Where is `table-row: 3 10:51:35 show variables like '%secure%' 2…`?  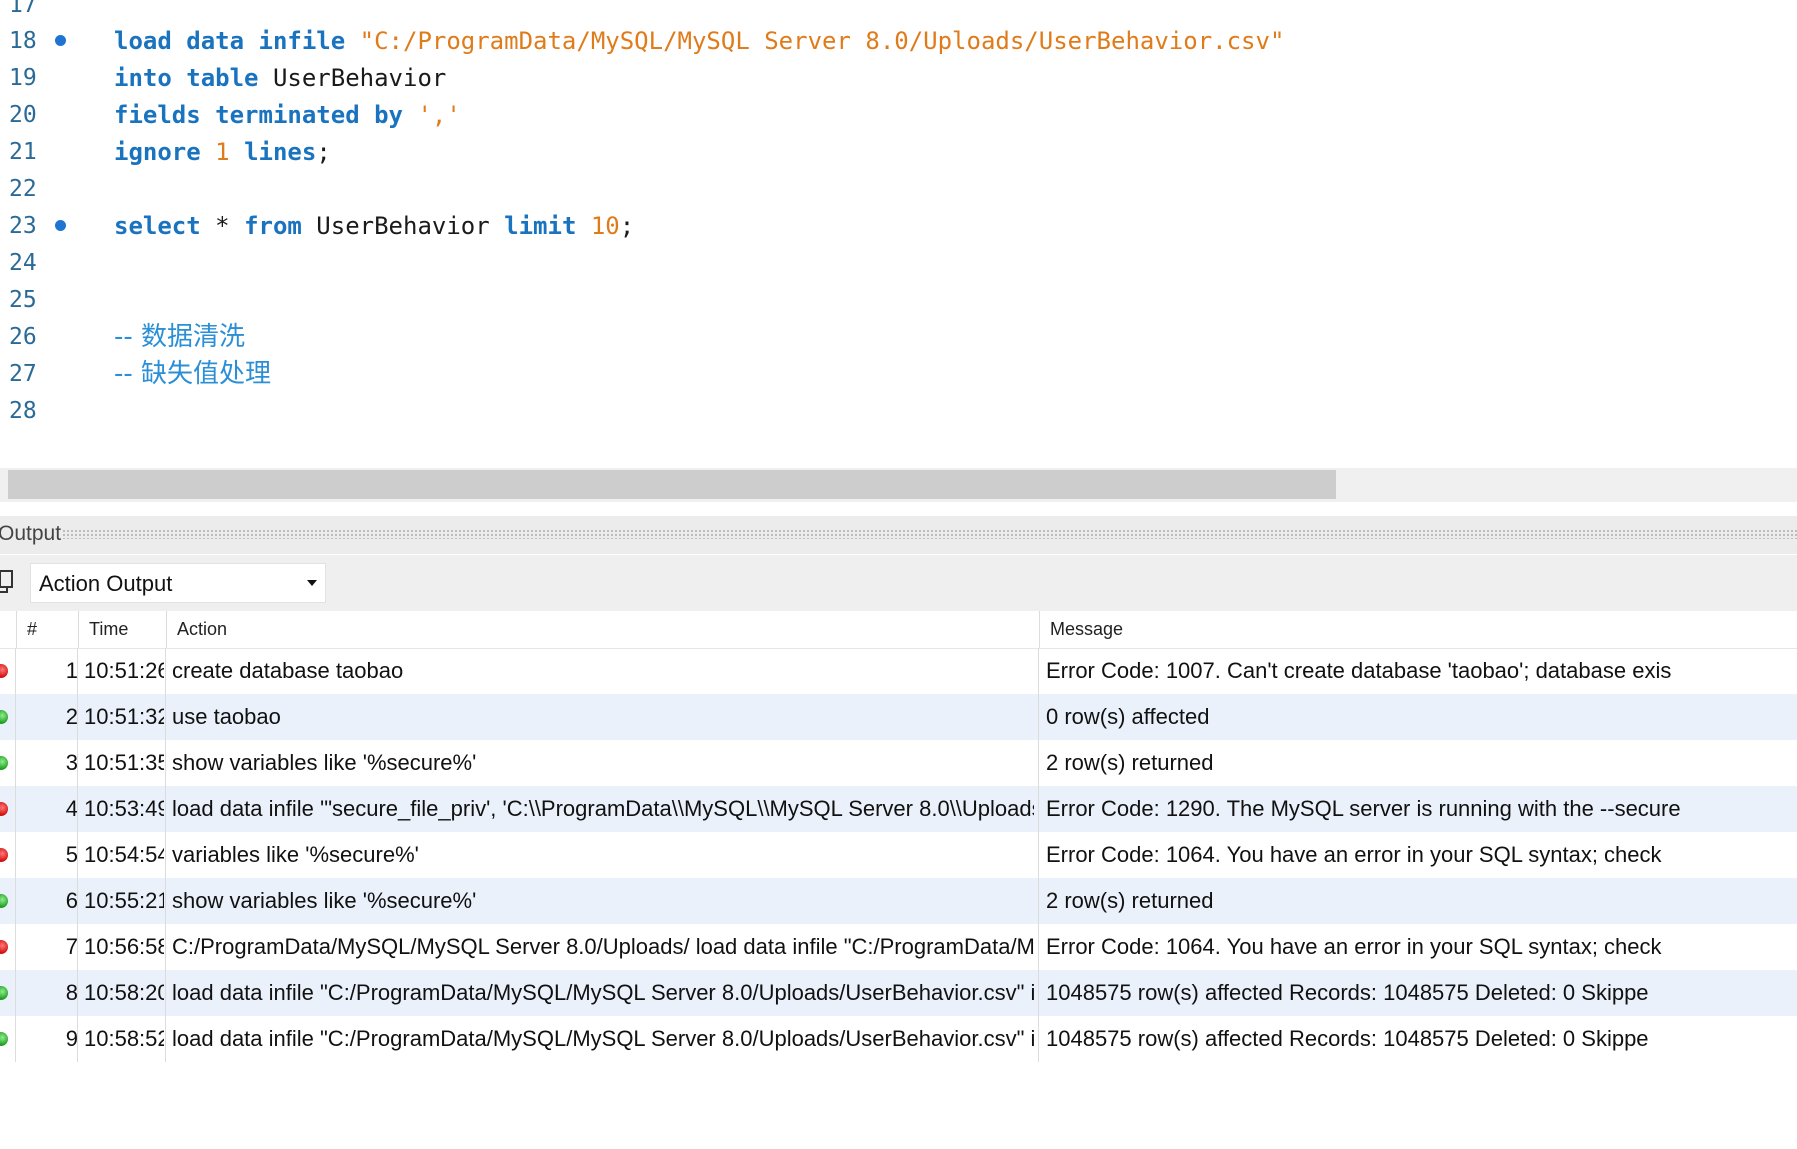
table-row: 3 10:51:35 show variables like '%secure%' 2… is located at coordinates (898, 763).